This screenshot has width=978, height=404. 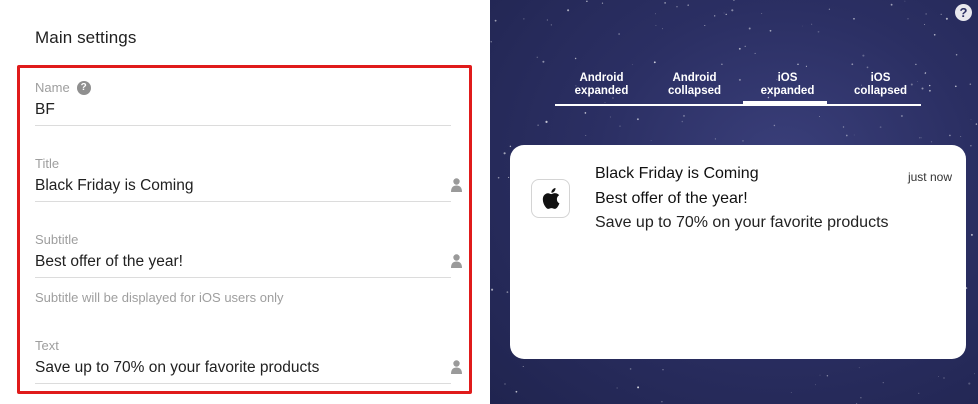 What do you see at coordinates (550, 198) in the screenshot?
I see `apple-icon` at bounding box center [550, 198].